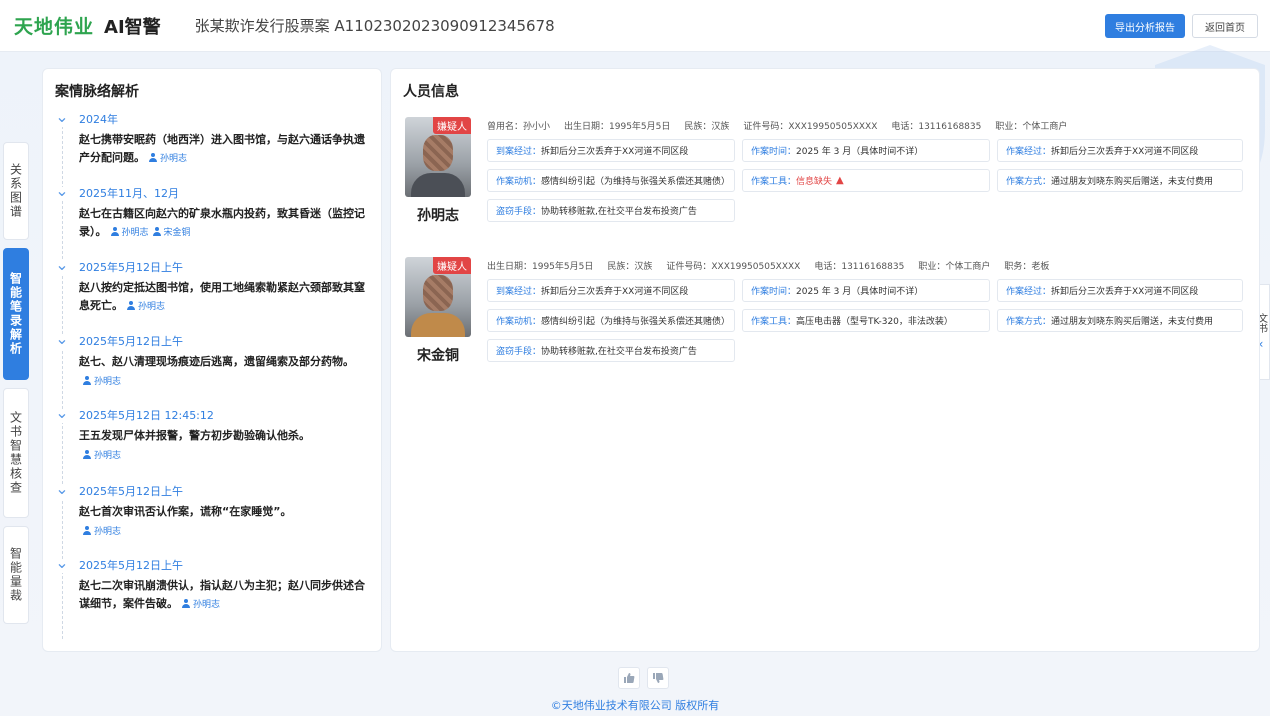  Describe the element at coordinates (16, 575) in the screenshot. I see `tab-sentencing: 智能量裁` at that location.